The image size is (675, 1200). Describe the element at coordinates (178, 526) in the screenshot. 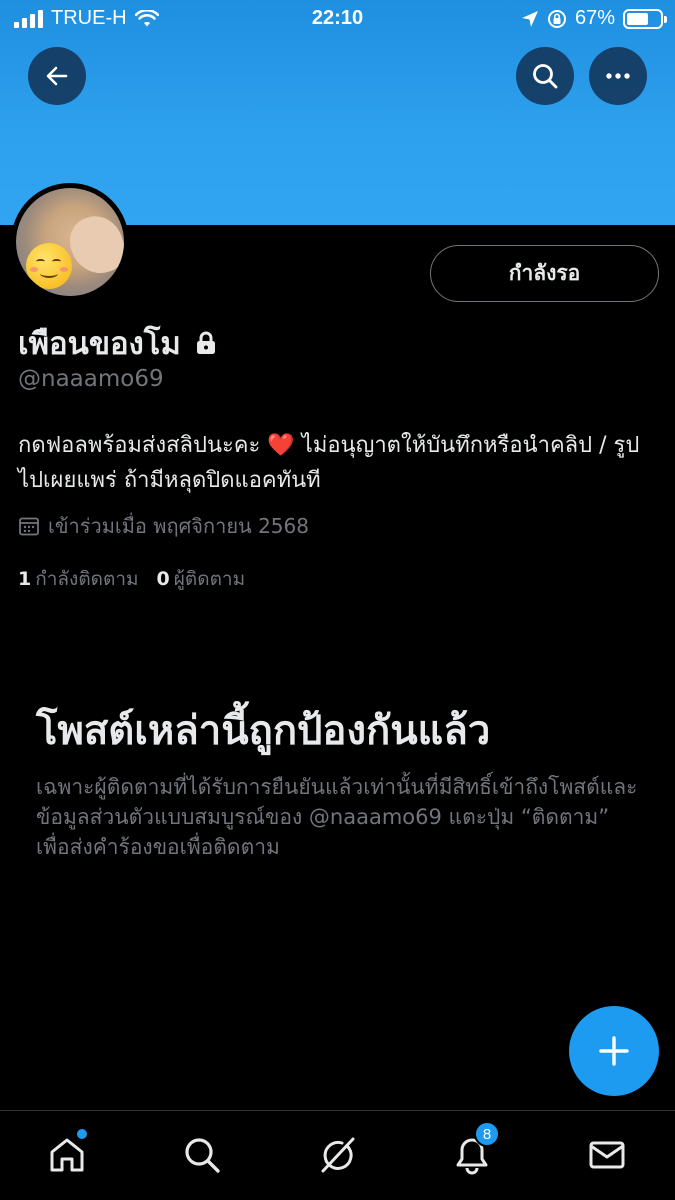

I see `joined-text: เข้าร่วมเมื่อ พฤศจิกายน 2568` at that location.